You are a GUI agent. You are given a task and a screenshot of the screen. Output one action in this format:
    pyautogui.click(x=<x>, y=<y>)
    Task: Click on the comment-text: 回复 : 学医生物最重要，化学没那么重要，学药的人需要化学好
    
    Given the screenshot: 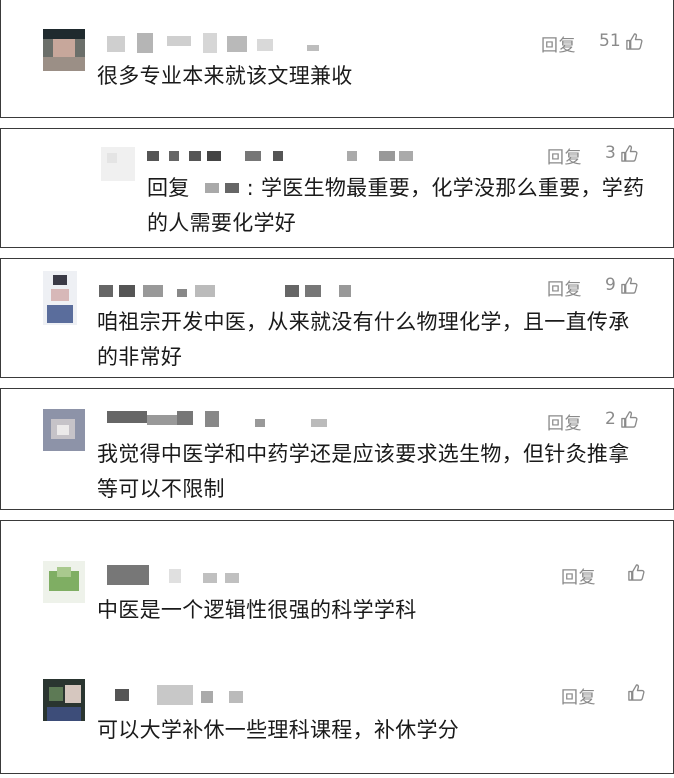 What is the action you would take?
    pyautogui.click(x=396, y=205)
    